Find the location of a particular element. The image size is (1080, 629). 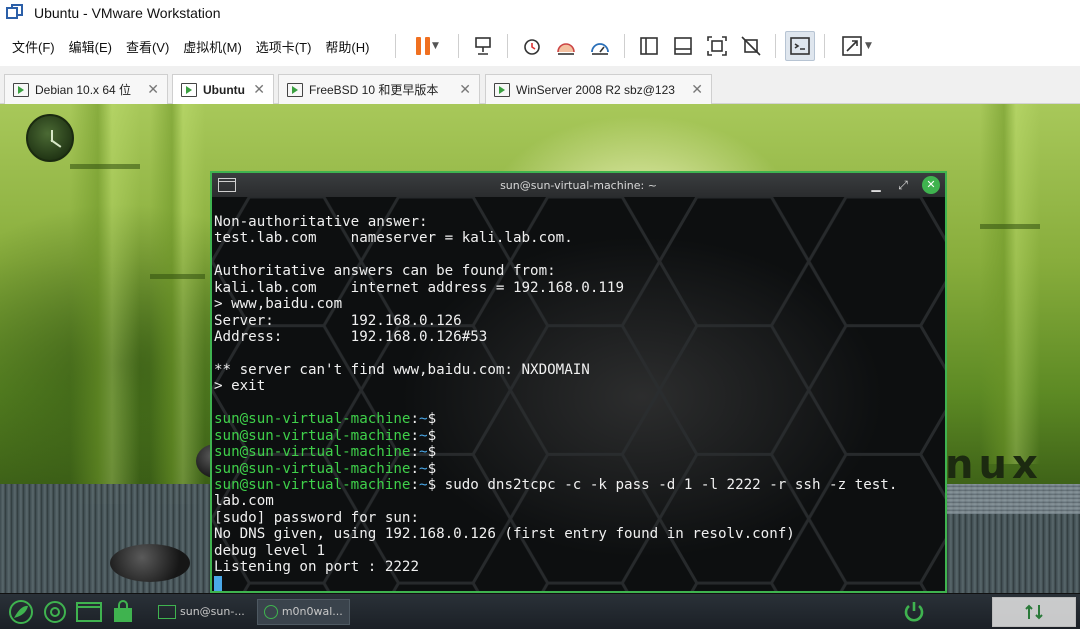

menu-help: 帮助(H) is located at coordinates (347, 46).